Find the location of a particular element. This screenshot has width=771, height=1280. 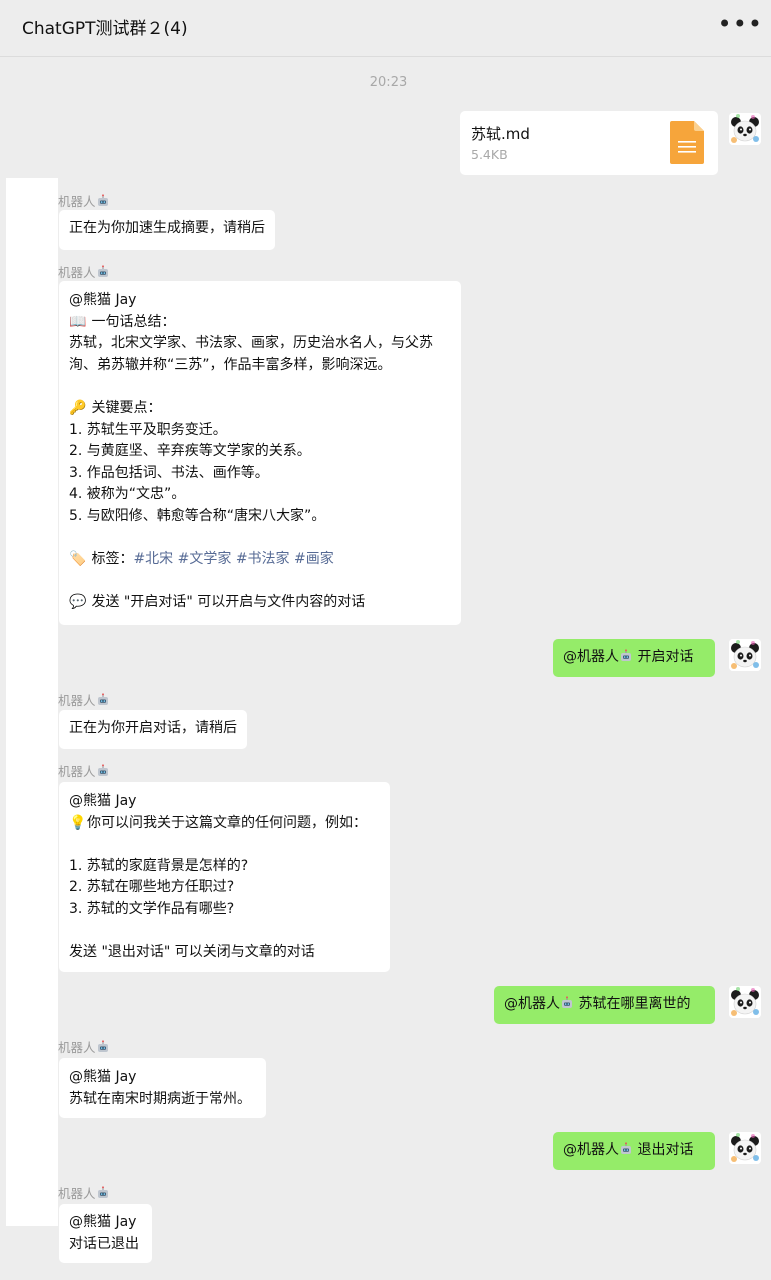

speech-bubble-icon: 💬 is located at coordinates (78, 602).